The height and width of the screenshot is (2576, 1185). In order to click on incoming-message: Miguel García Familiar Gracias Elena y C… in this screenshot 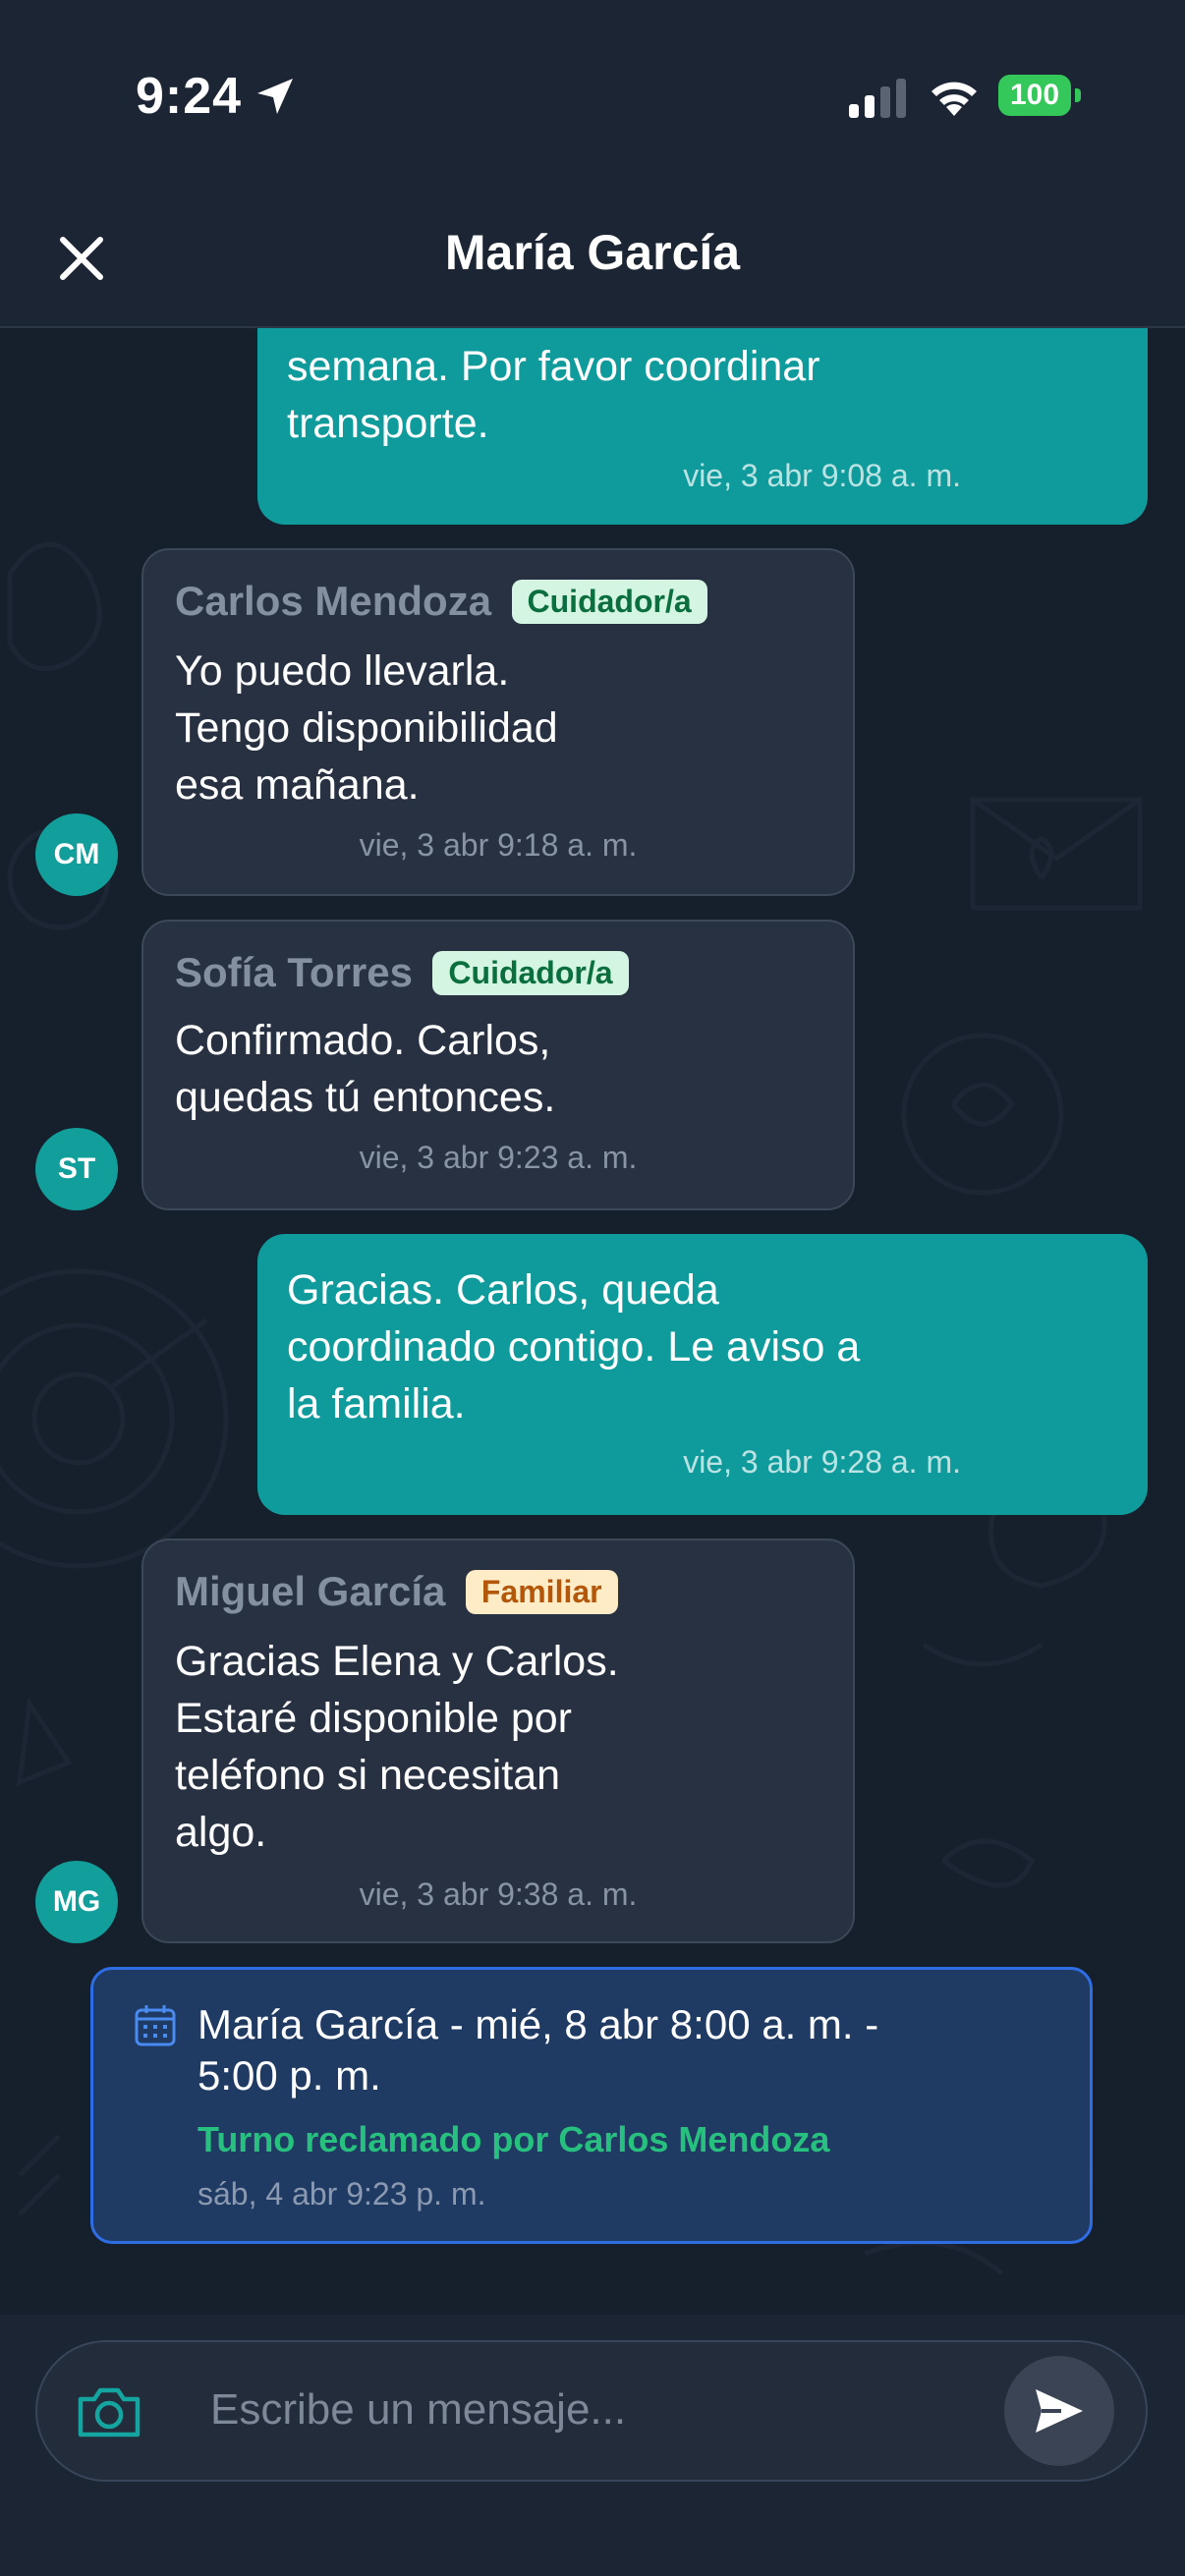, I will do `click(498, 1741)`.